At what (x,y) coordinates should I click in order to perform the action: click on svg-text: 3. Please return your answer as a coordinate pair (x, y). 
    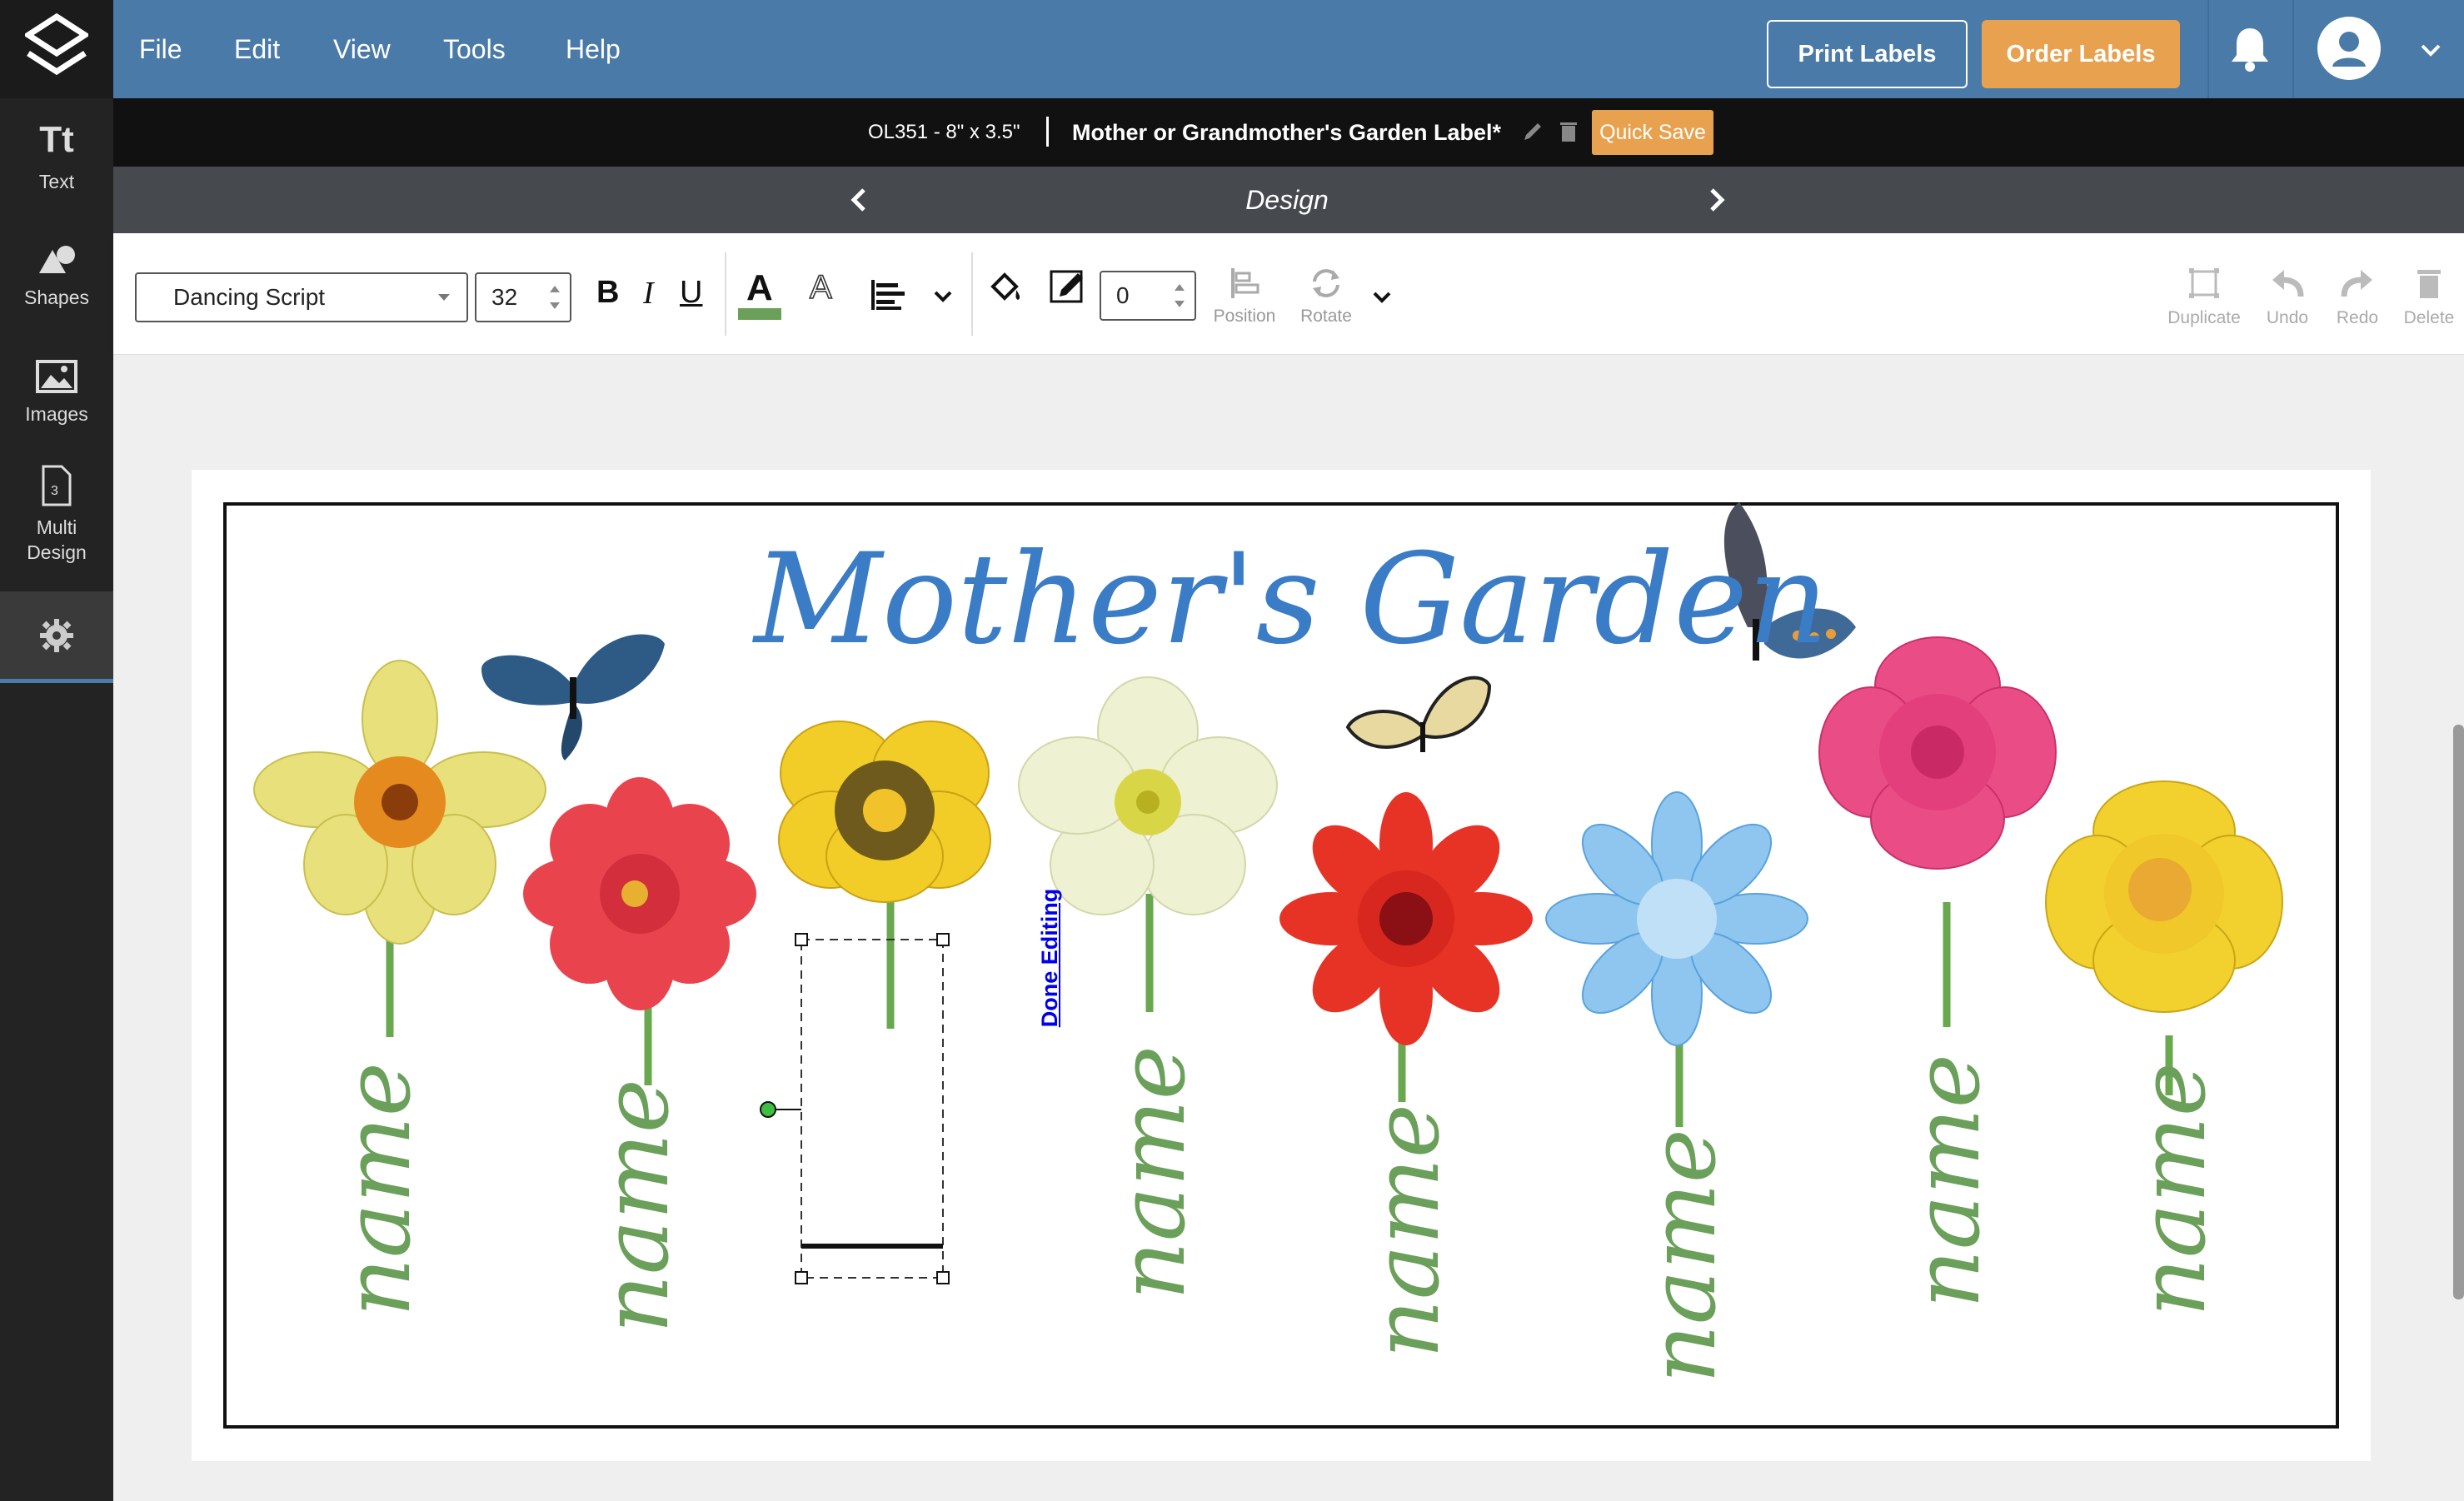
    Looking at the image, I should click on (54, 491).